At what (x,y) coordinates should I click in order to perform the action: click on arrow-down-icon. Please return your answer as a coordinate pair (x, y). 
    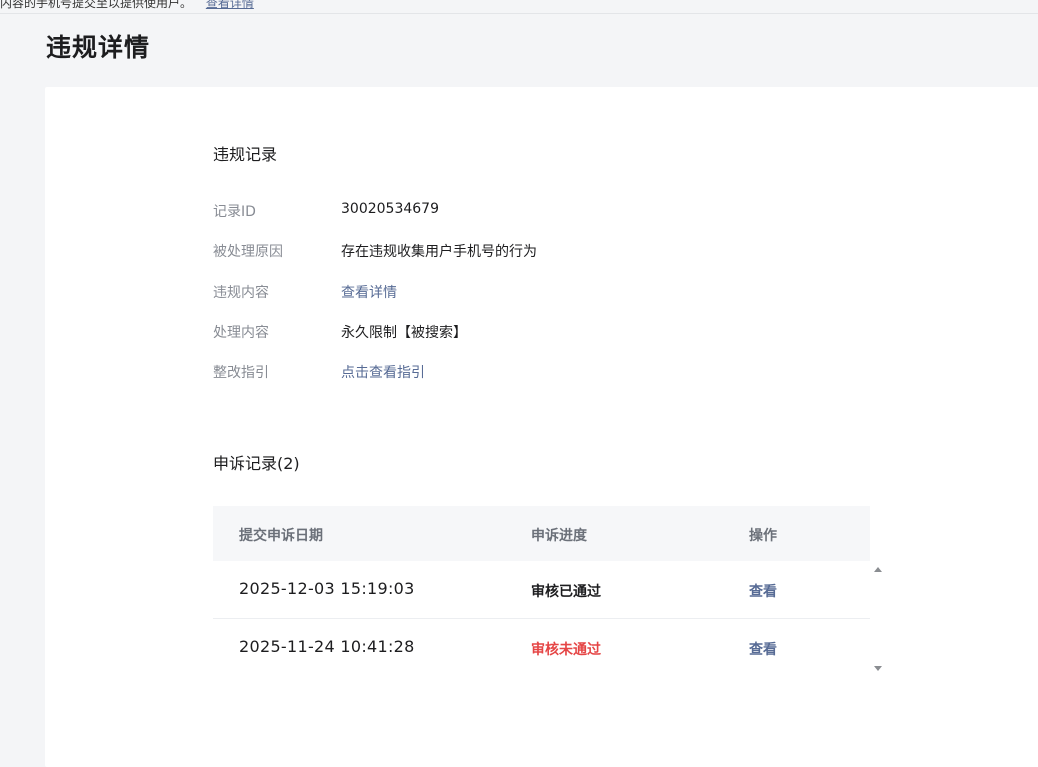
    Looking at the image, I should click on (878, 668).